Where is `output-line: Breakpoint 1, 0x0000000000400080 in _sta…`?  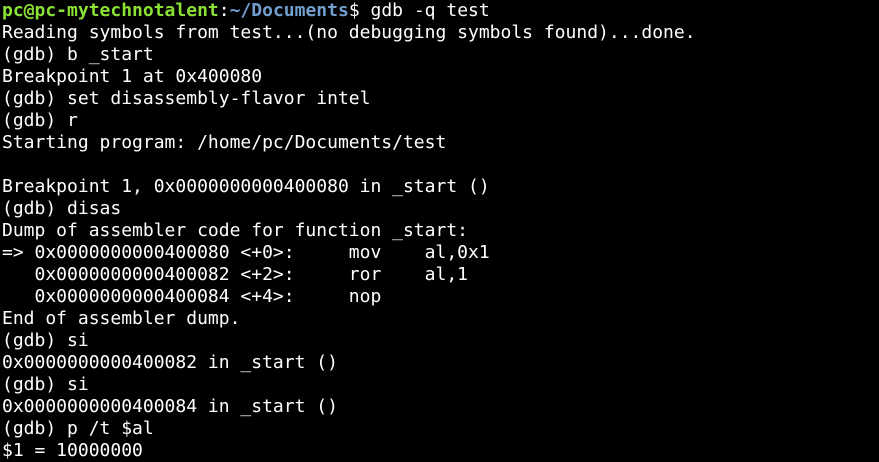 output-line: Breakpoint 1, 0x0000000000400080 in _sta… is located at coordinates (246, 186).